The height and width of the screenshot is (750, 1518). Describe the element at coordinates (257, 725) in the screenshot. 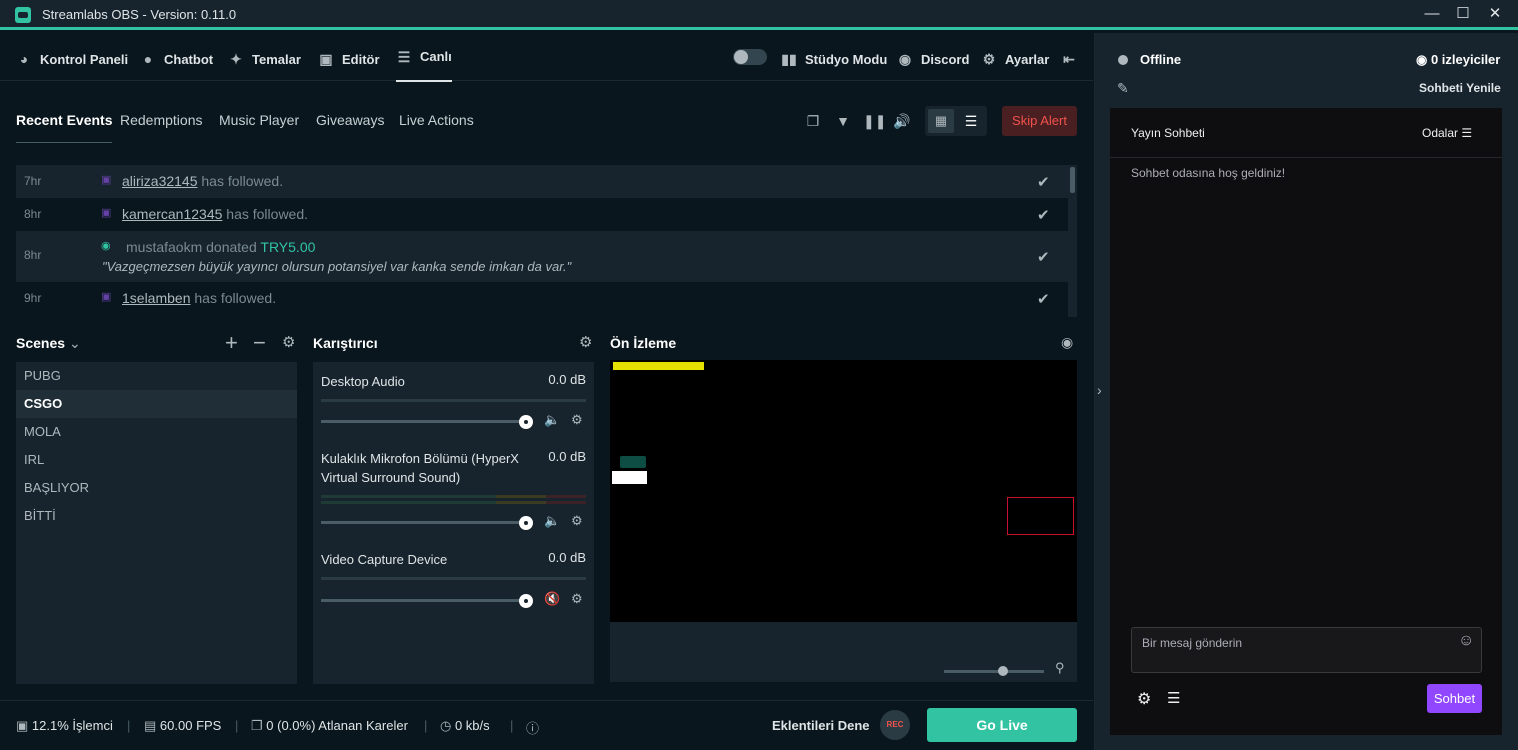

I see `frames-icon: ❐` at that location.